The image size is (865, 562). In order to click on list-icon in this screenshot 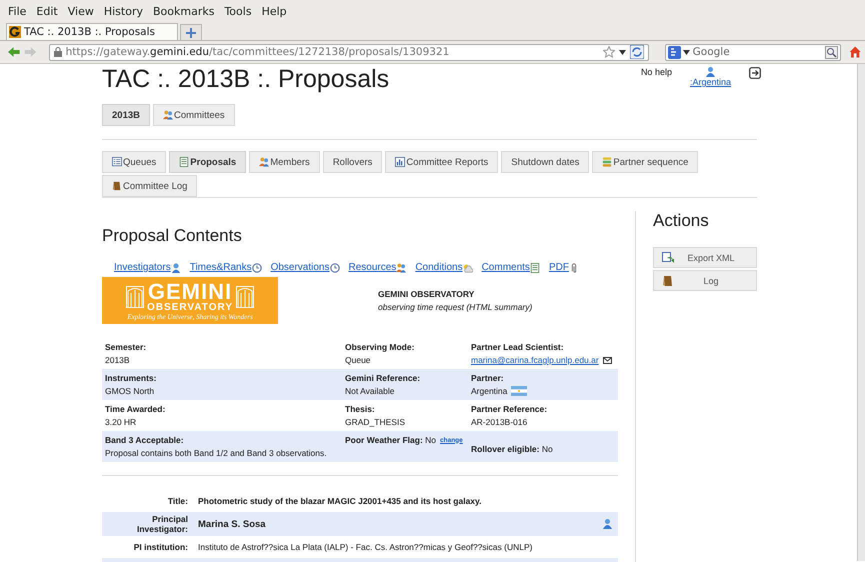, I will do `click(117, 162)`.